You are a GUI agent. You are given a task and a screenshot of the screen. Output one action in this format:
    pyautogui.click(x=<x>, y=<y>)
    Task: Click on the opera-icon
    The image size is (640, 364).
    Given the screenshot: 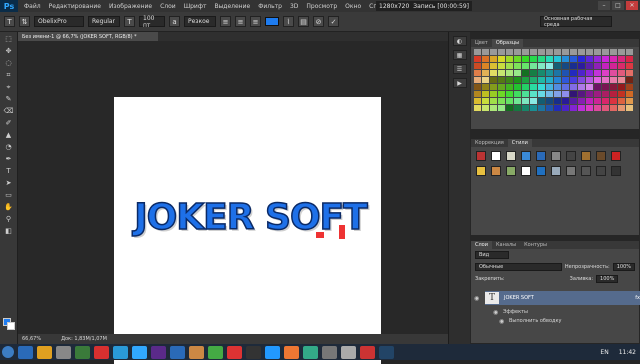 What is the action you would take?
    pyautogui.click(x=101, y=352)
    